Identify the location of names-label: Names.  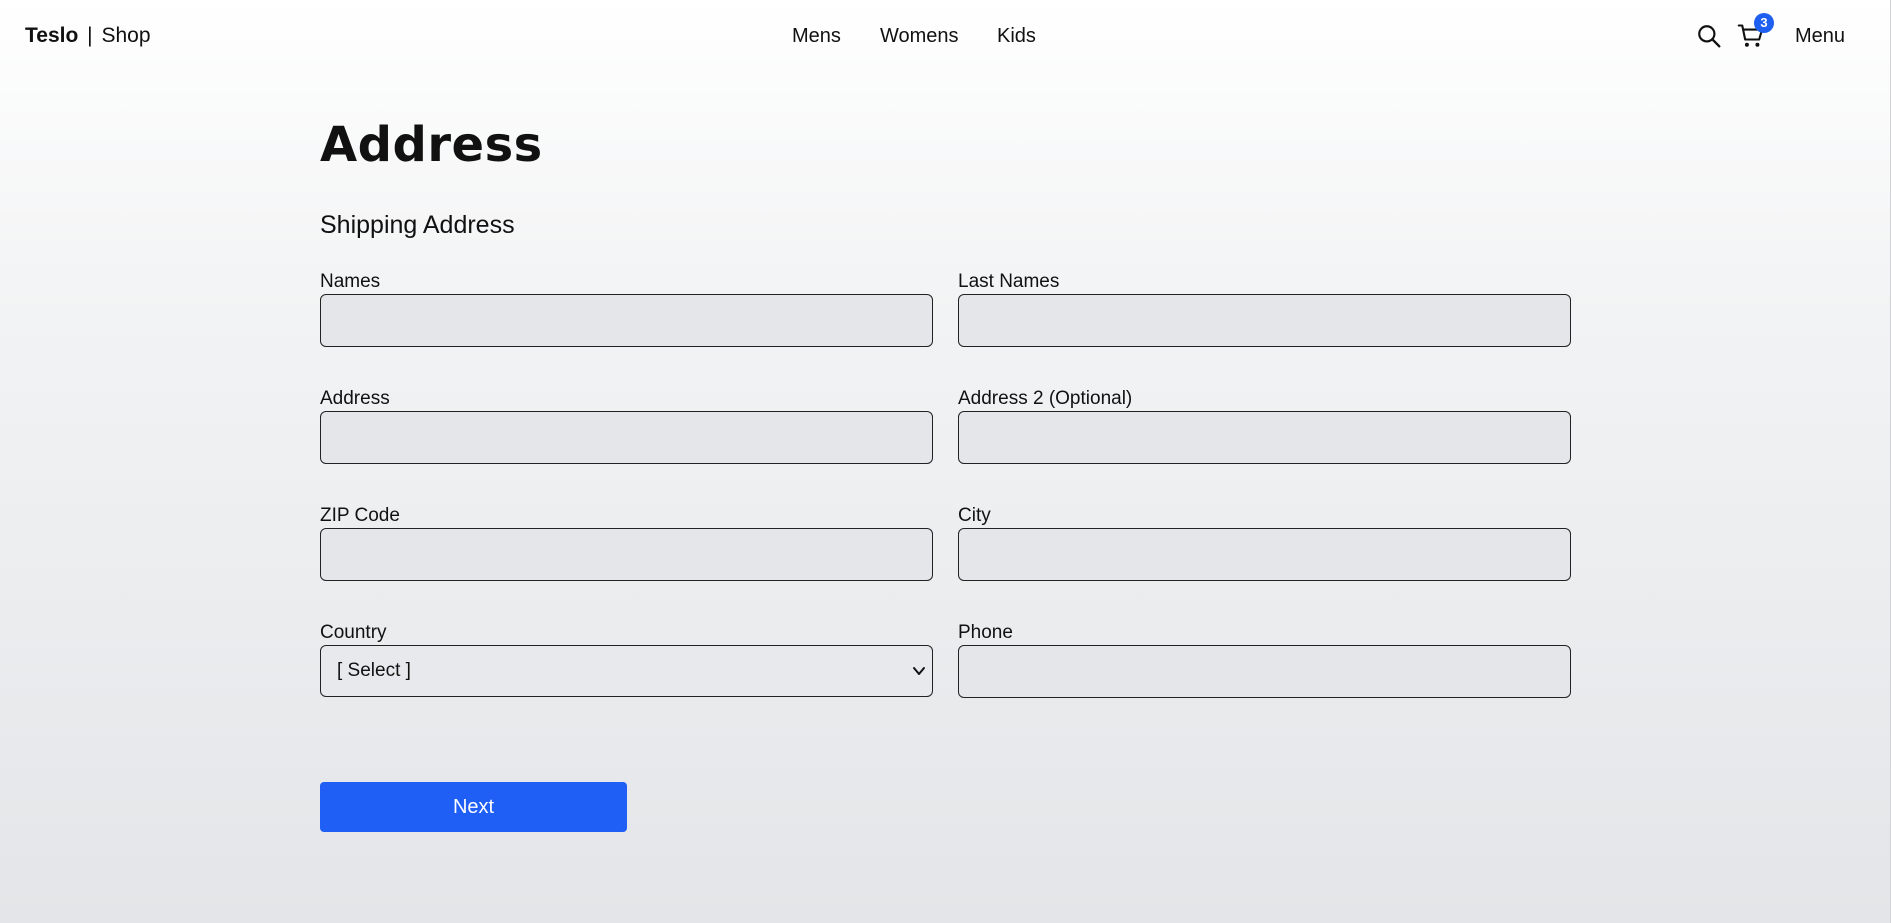
(350, 281).